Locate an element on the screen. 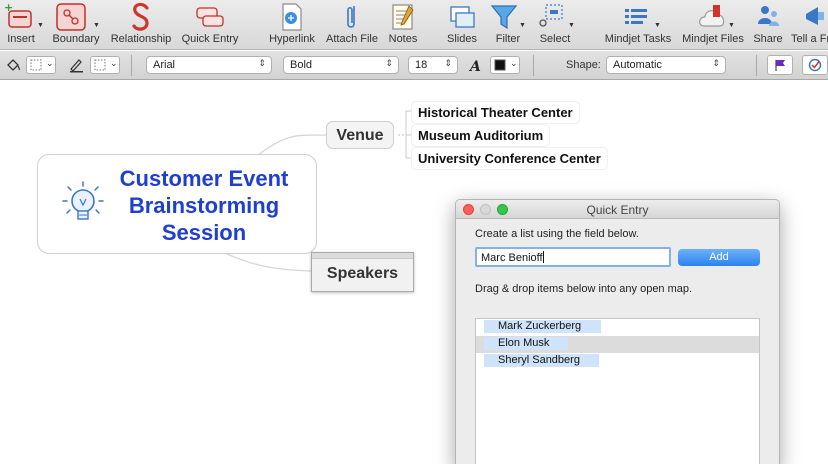 Image resolution: width=828 pixels, height=464 pixels. mindjet-tasks-button: ▼ Mindjet Tasks is located at coordinates (638, 25).